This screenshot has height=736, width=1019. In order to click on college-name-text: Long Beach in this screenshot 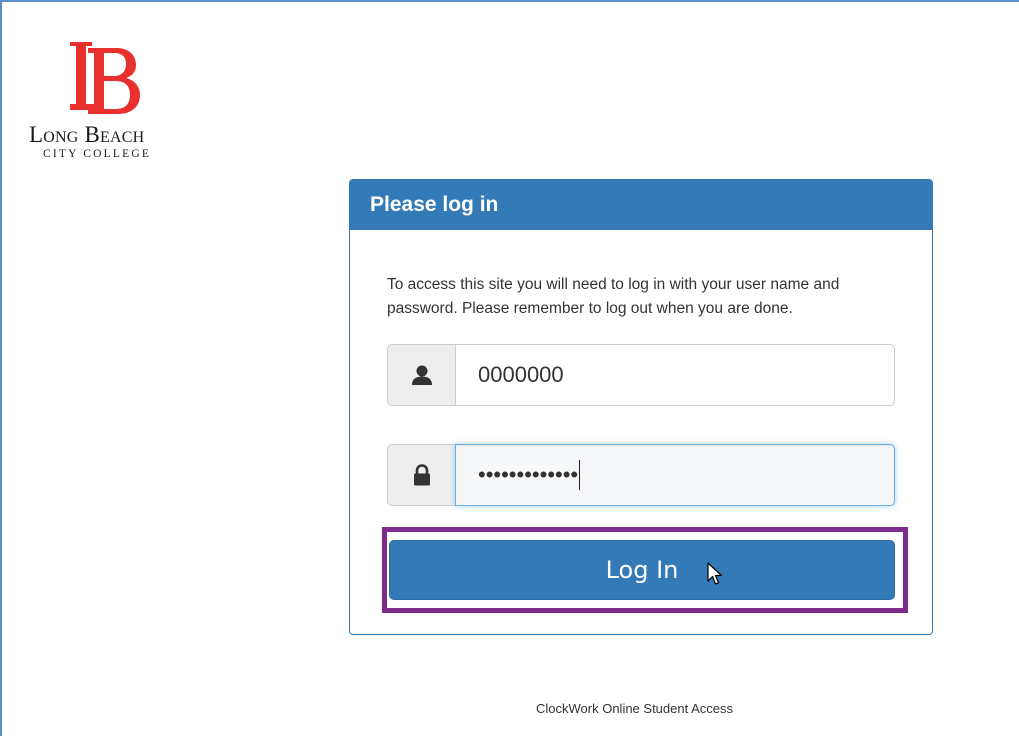, I will do `click(87, 134)`.